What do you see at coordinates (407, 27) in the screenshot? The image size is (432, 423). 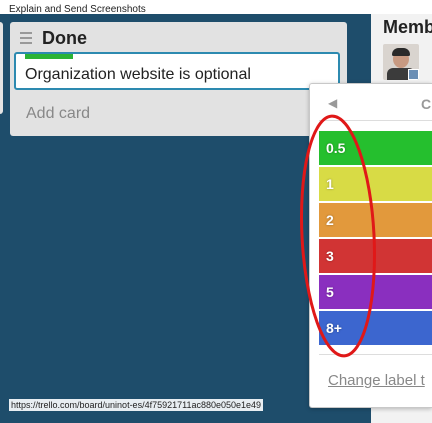 I see `members-heading: Memb` at bounding box center [407, 27].